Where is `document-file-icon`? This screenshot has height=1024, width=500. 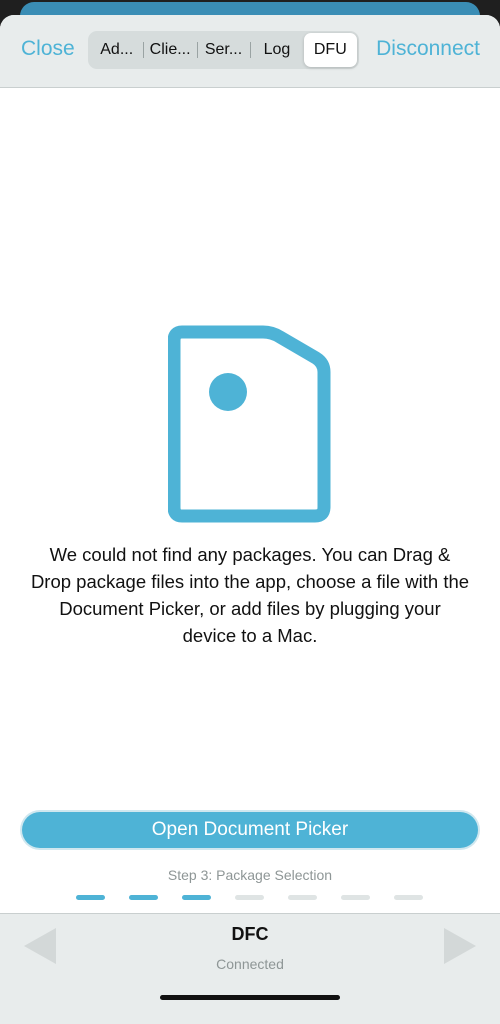
document-file-icon is located at coordinates (249, 424).